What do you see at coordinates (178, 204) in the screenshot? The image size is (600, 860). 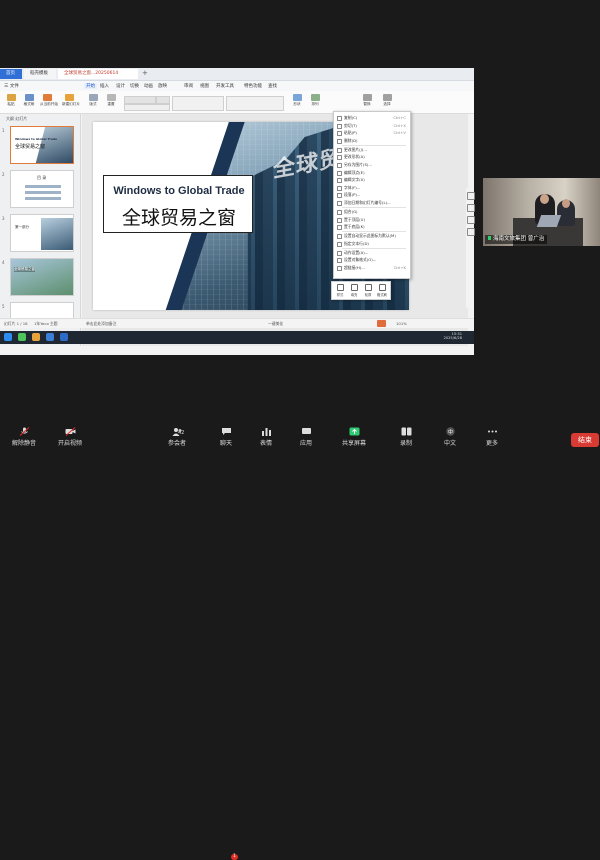 I see `title-box: Windows to Global Trade 全球贸易之窗` at bounding box center [178, 204].